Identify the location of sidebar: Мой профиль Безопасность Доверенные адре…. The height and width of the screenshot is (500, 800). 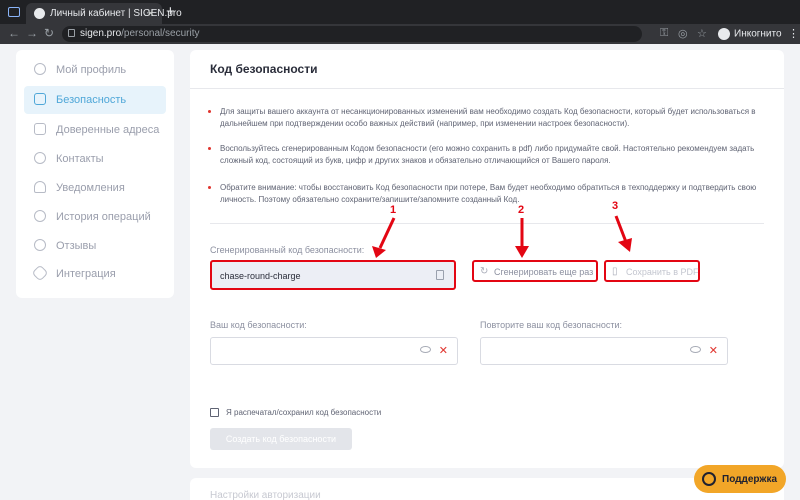
(95, 174).